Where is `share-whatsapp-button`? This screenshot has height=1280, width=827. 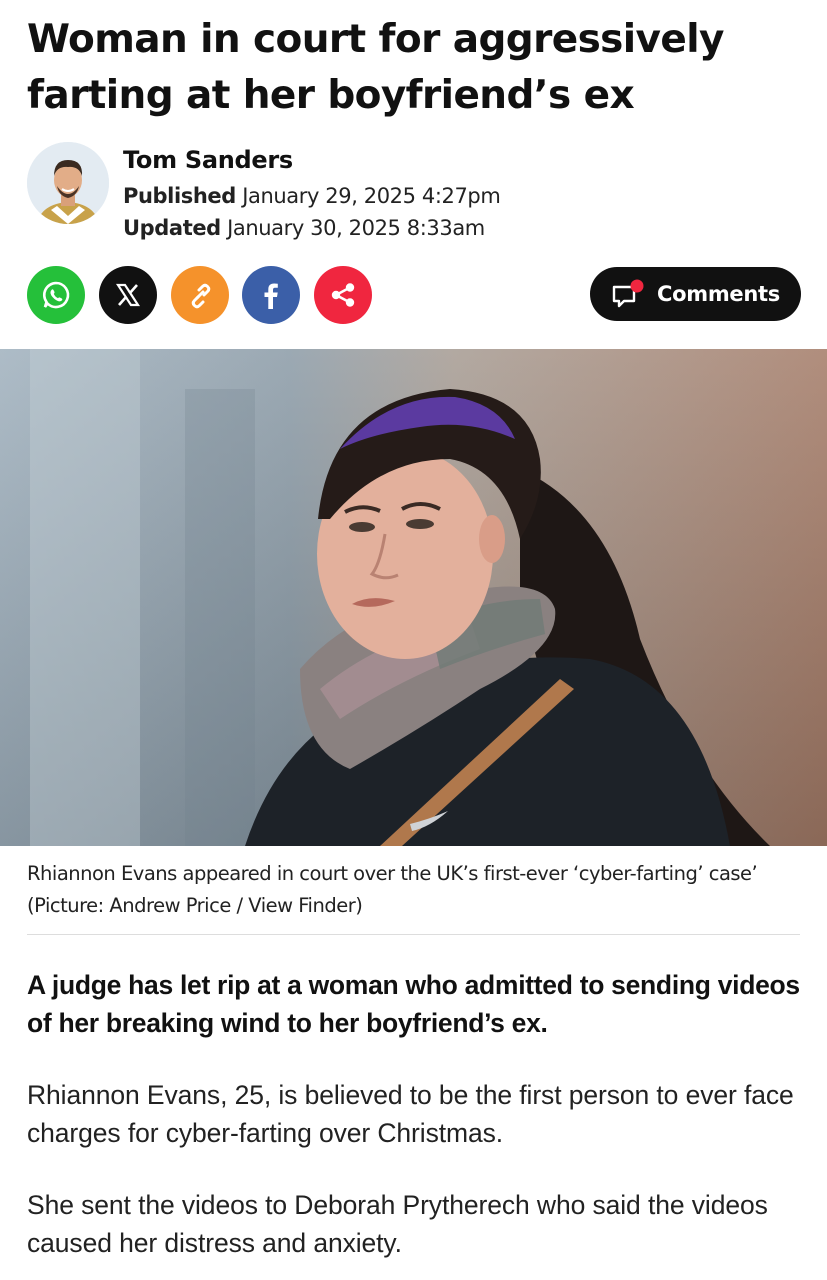 share-whatsapp-button is located at coordinates (56, 295).